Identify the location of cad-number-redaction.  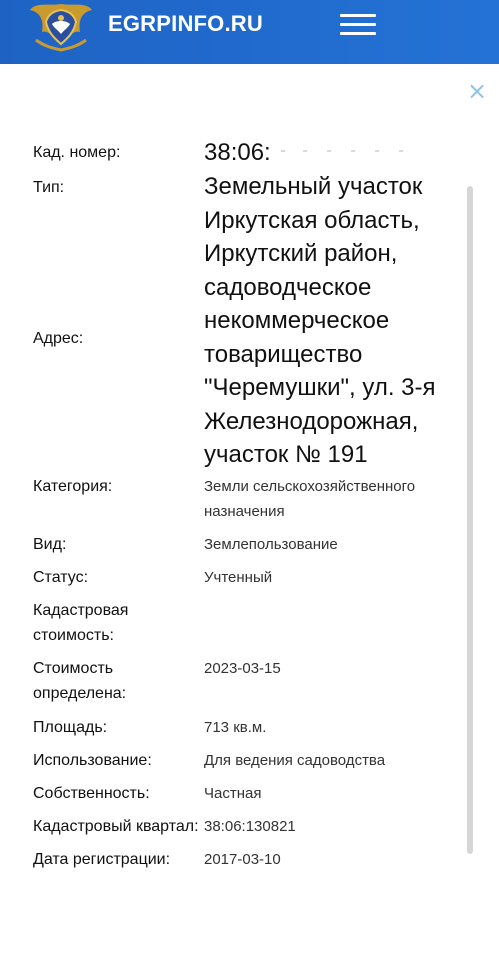
(341, 151).